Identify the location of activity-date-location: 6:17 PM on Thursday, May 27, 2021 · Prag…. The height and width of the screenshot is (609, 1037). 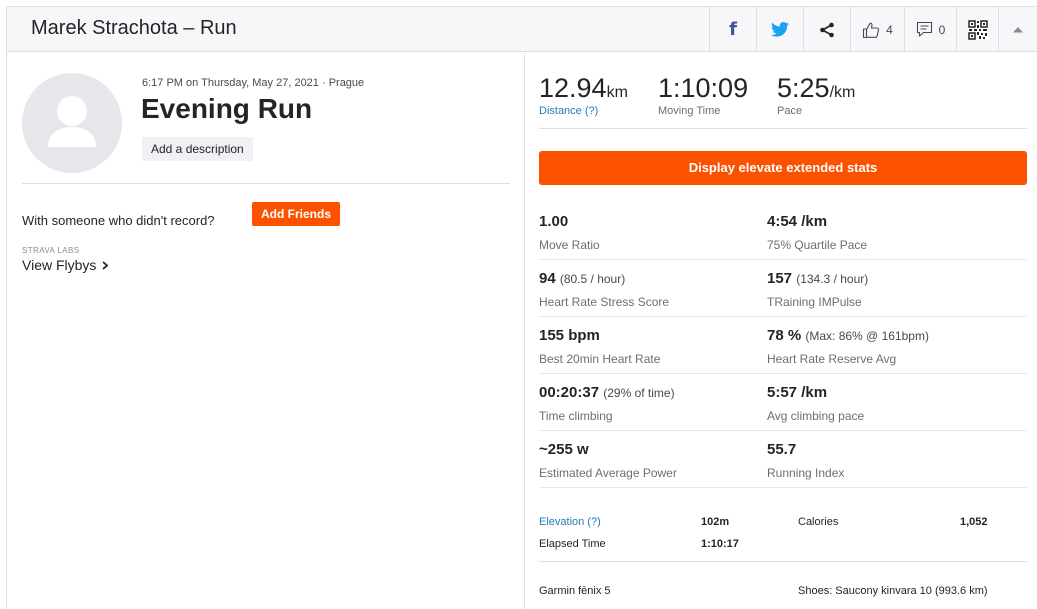
(253, 83).